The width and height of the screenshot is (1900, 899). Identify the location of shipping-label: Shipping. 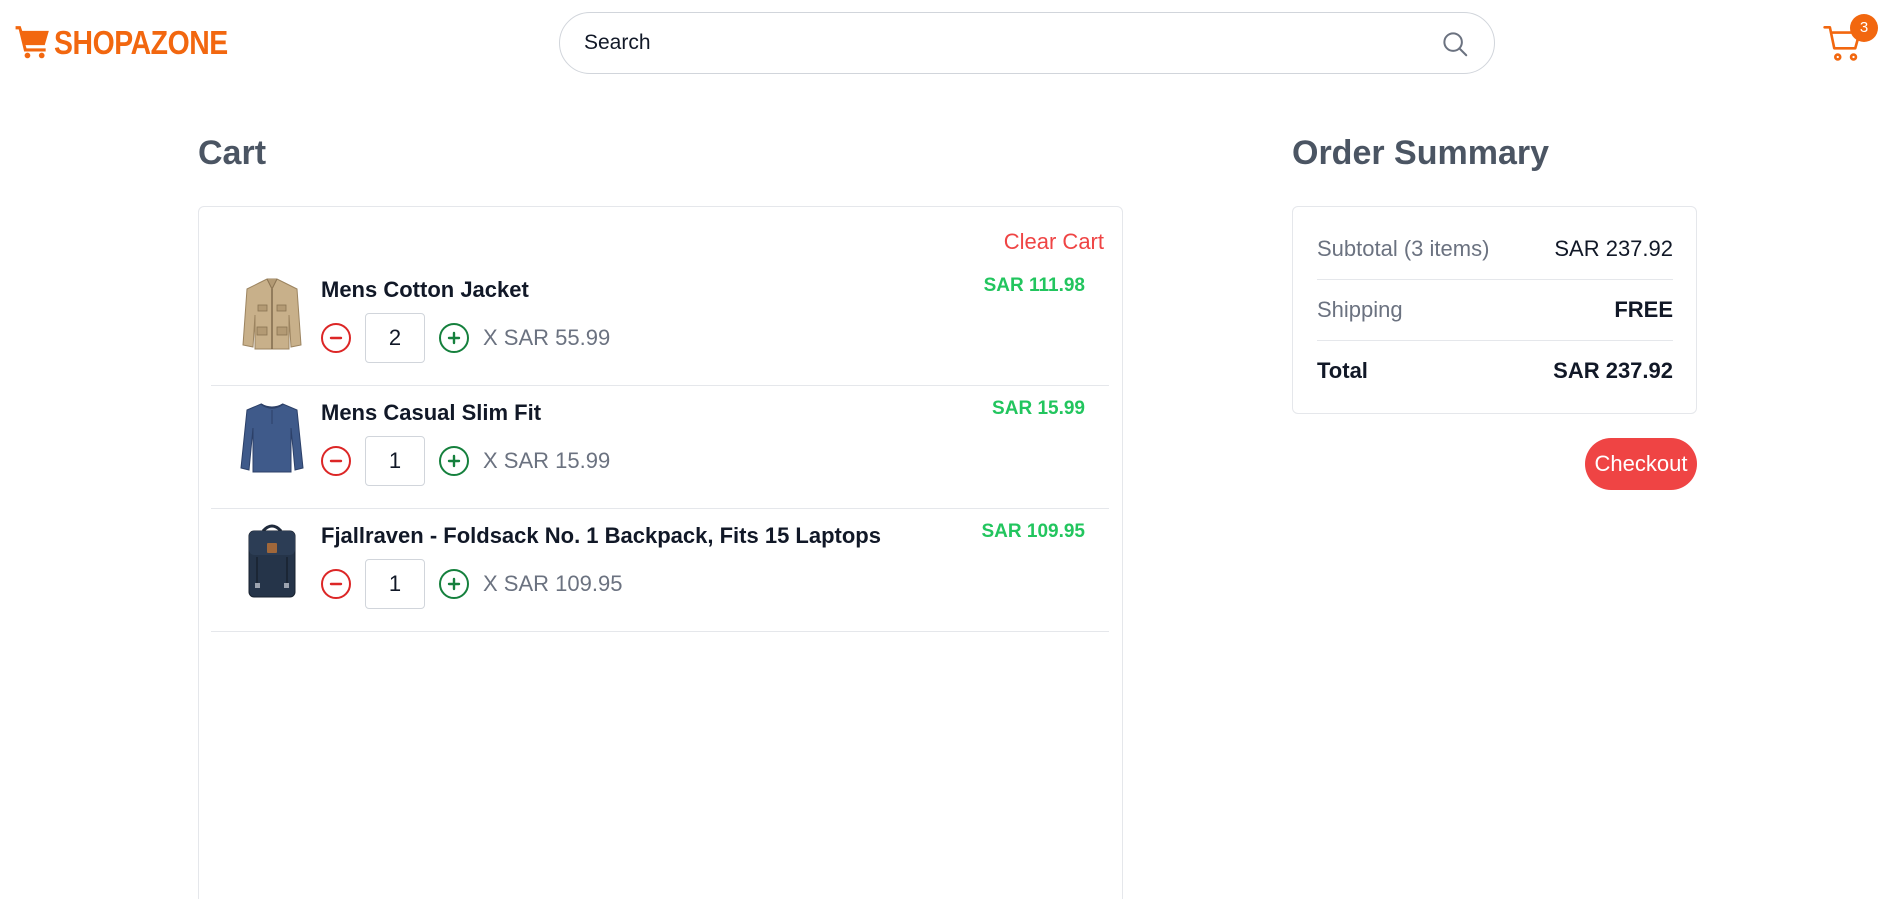
(1360, 309).